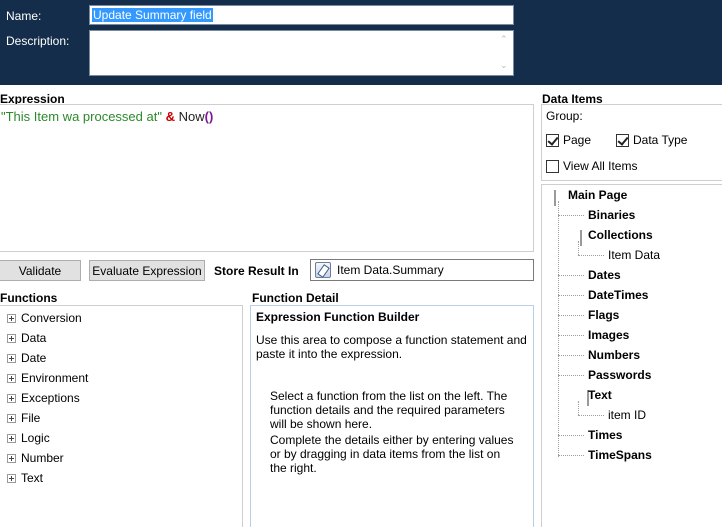 The height and width of the screenshot is (527, 722). What do you see at coordinates (34, 338) in the screenshot?
I see `function-category-label: Data` at bounding box center [34, 338].